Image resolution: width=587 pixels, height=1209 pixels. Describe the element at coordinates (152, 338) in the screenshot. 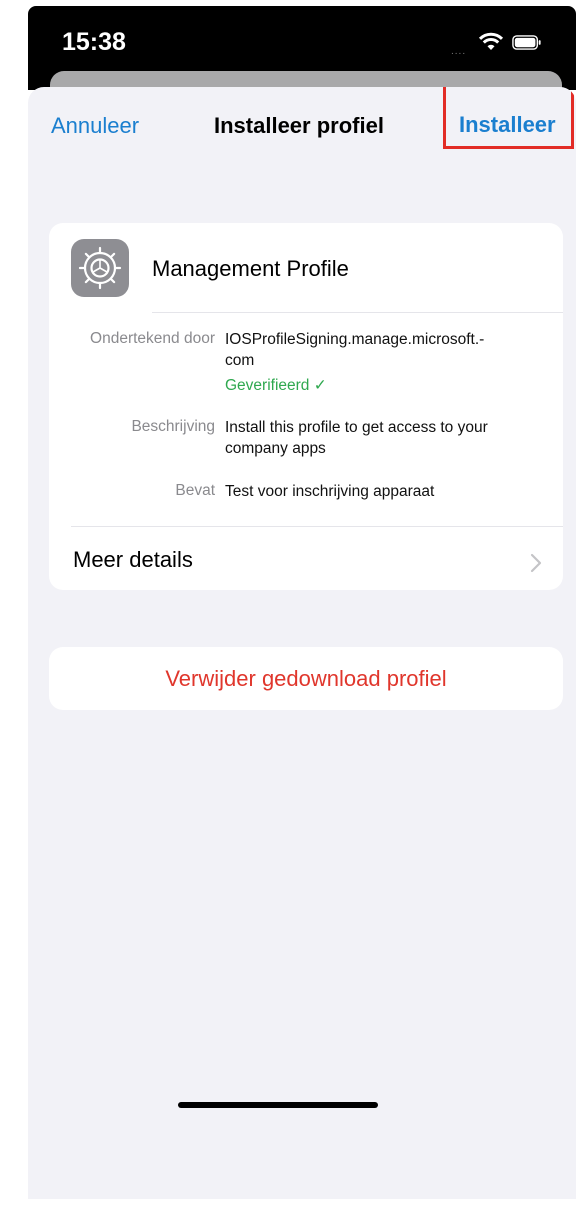

I see `signed-by-label: Ondertekend door` at that location.